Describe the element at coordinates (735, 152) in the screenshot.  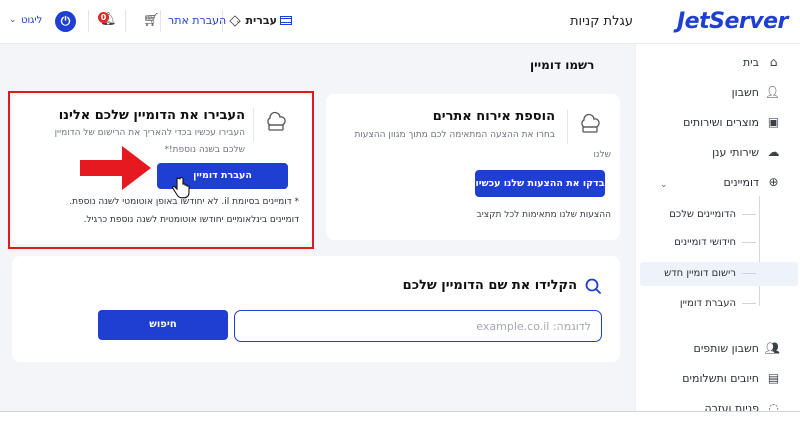
I see `sidebar-item-label: שירותי ענן` at that location.